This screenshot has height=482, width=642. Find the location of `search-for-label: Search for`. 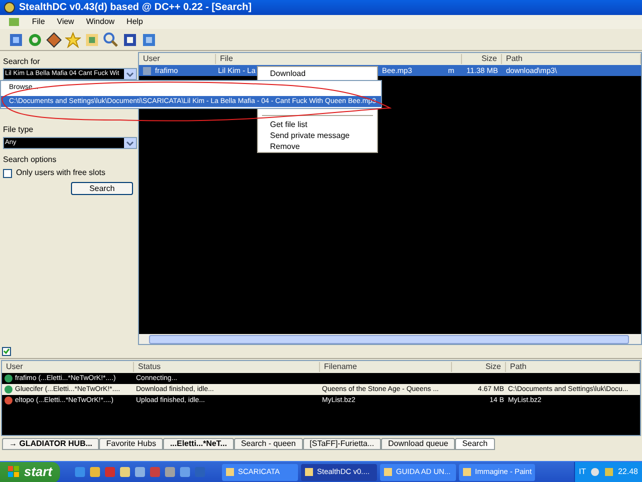

search-for-label: Search for is located at coordinates (22, 62).